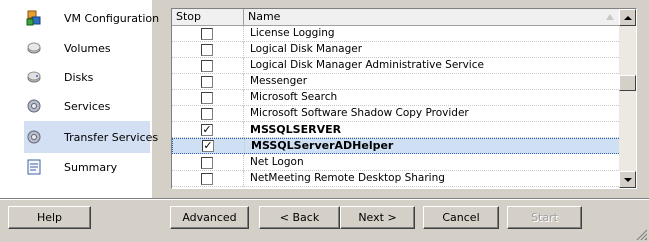  I want to click on cancel-button: Cancel, so click(461, 217).